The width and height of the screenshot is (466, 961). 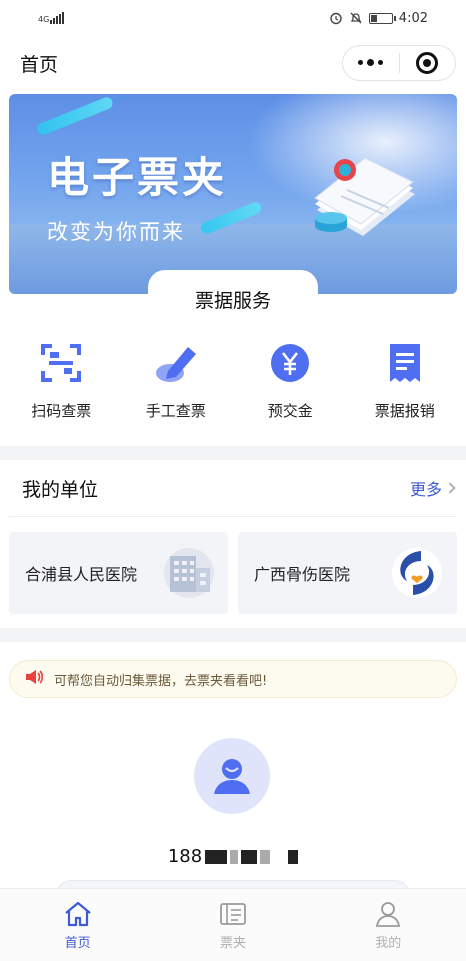 I want to click on tab-label: 票夹, so click(x=232, y=943).